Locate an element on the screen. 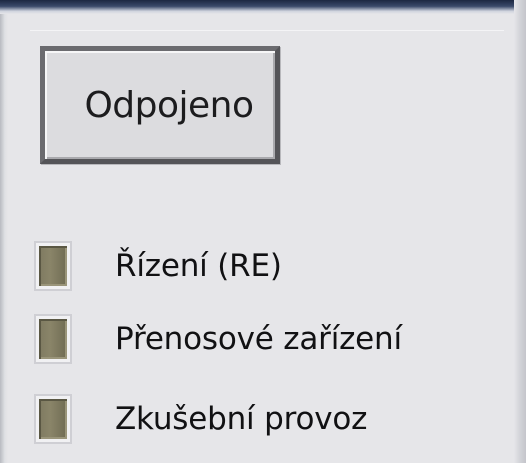 This screenshot has height=463, width=526. indicator-label-rizeni: Řízení (RE) is located at coordinates (198, 266).